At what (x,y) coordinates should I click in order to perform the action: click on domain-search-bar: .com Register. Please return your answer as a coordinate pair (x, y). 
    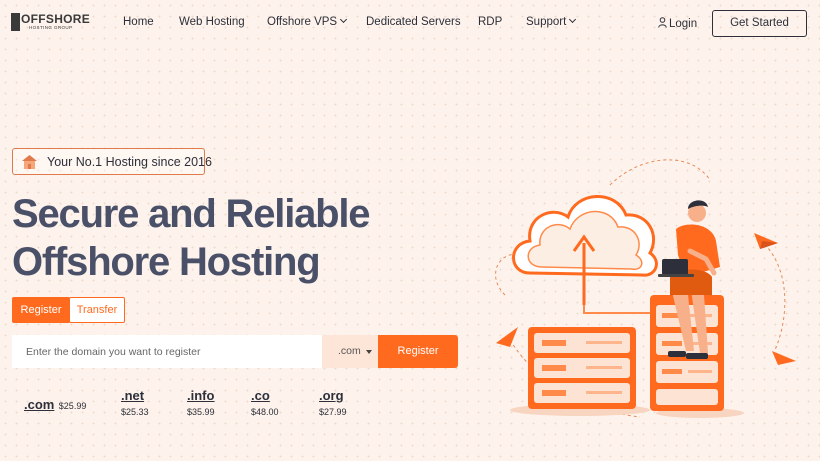
    Looking at the image, I should click on (235, 351).